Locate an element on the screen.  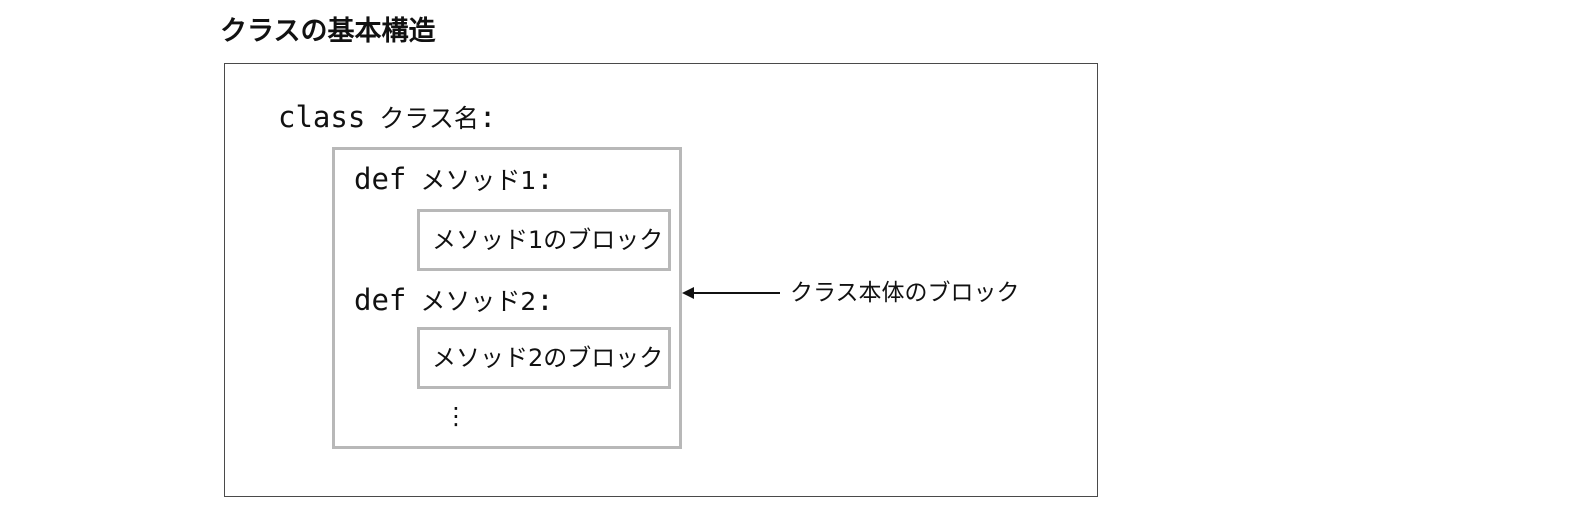
method-1-declaration-line: def メソッド1: is located at coordinates (454, 179).